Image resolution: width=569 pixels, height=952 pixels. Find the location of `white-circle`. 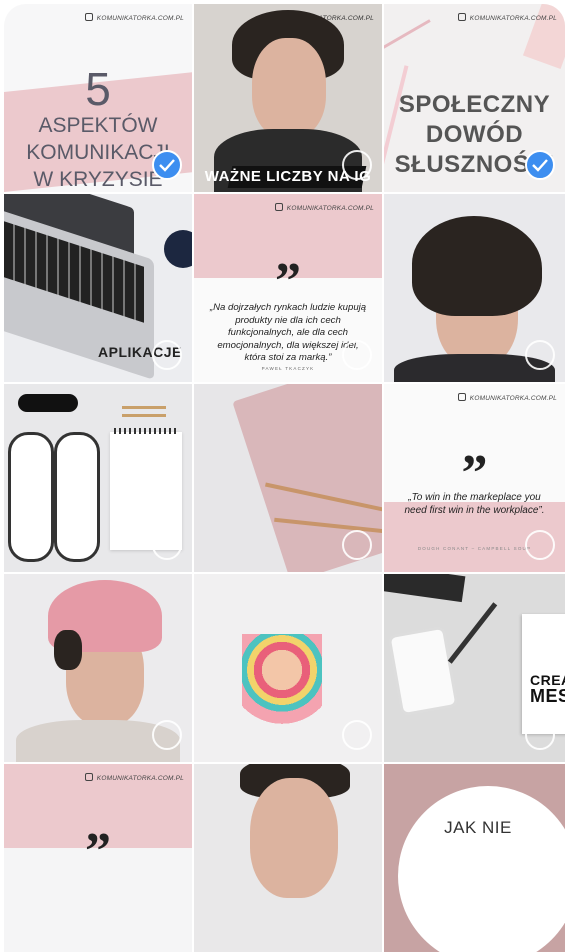

white-circle is located at coordinates (481, 869).